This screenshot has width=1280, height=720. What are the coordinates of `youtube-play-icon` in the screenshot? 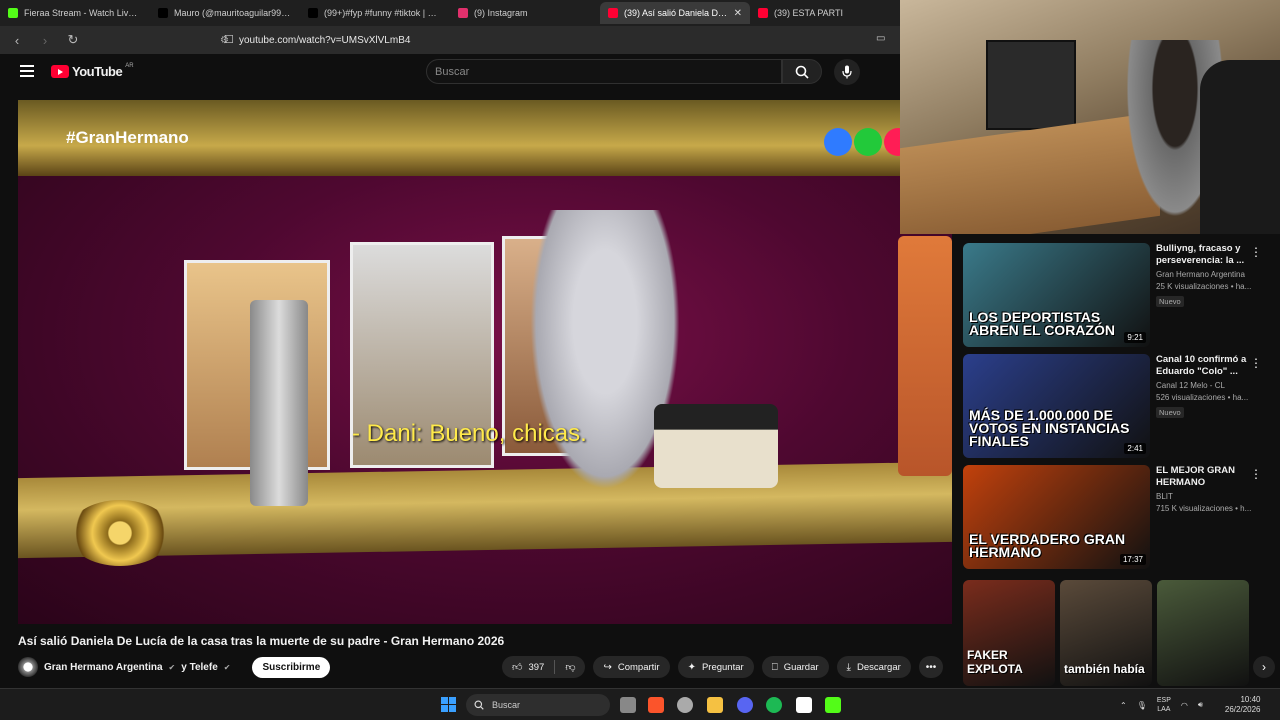 It's located at (60, 71).